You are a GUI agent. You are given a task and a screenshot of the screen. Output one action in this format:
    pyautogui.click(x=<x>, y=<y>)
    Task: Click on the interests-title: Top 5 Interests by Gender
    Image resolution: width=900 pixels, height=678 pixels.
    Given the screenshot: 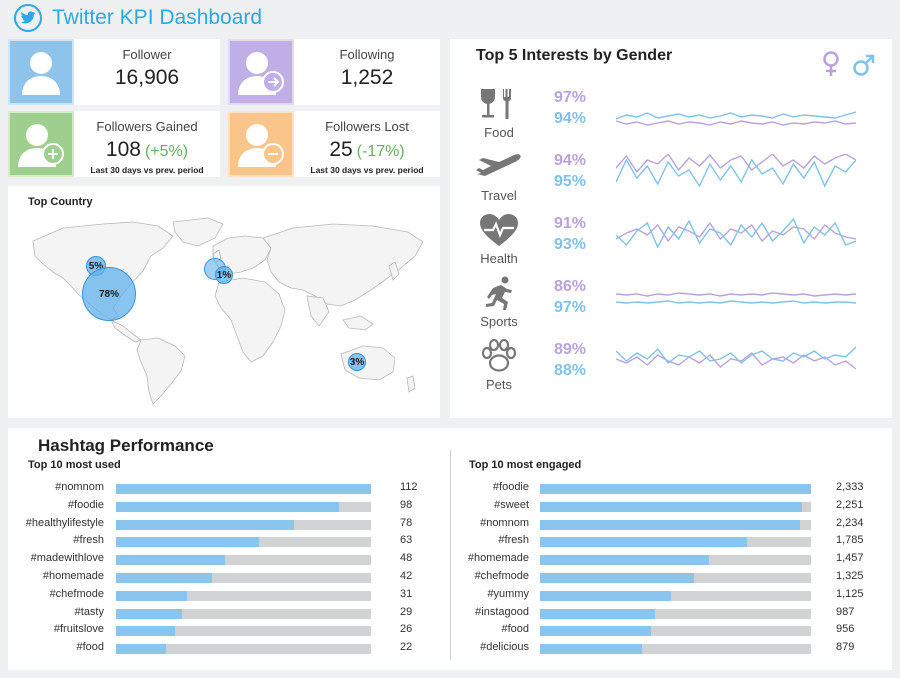 What is the action you would take?
    pyautogui.click(x=574, y=55)
    